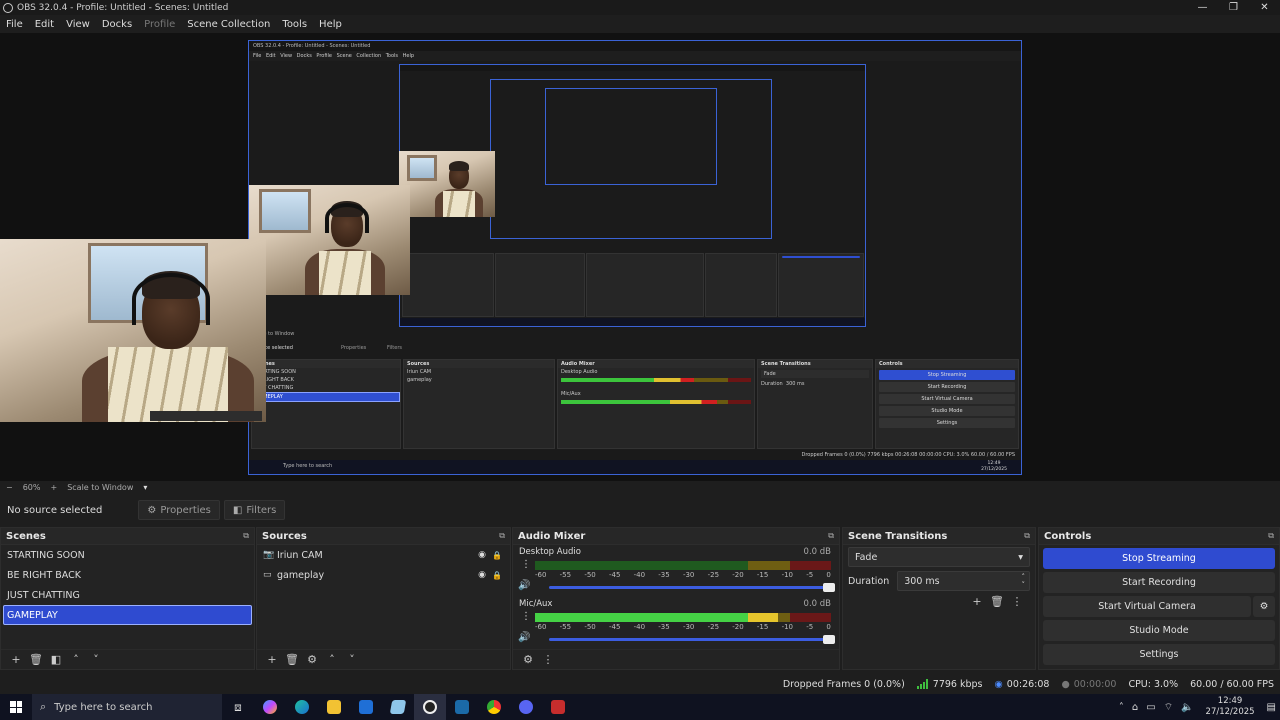 This screenshot has width=1280, height=720. What do you see at coordinates (810, 575) in the screenshot?
I see `meter-tick-label: -5` at bounding box center [810, 575].